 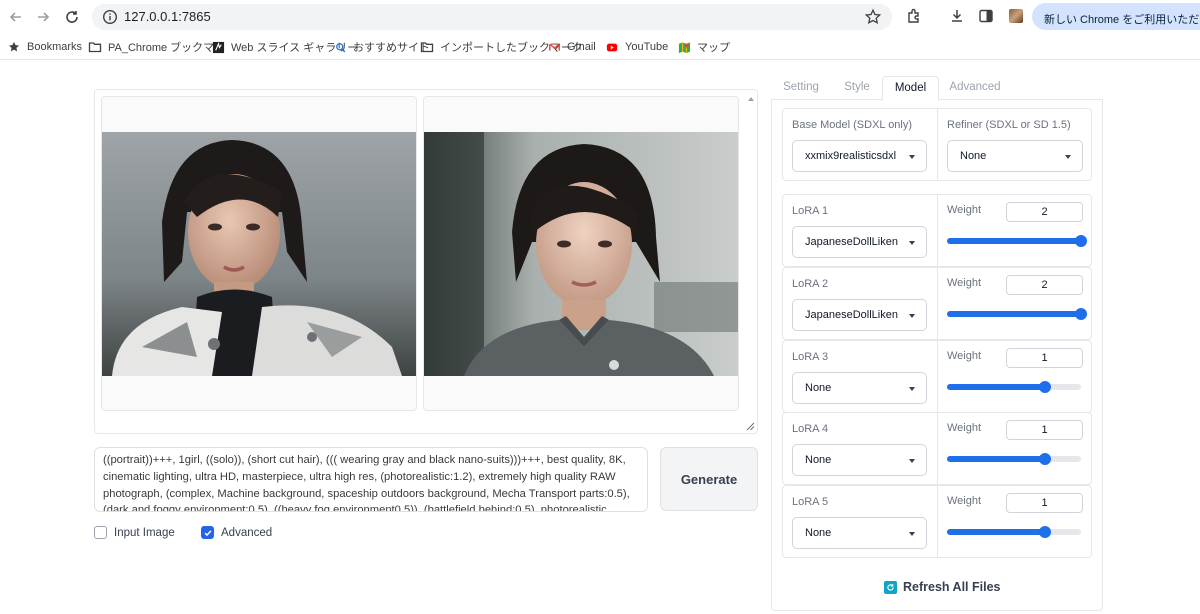 What do you see at coordinates (16, 17) in the screenshot?
I see `back-icon` at bounding box center [16, 17].